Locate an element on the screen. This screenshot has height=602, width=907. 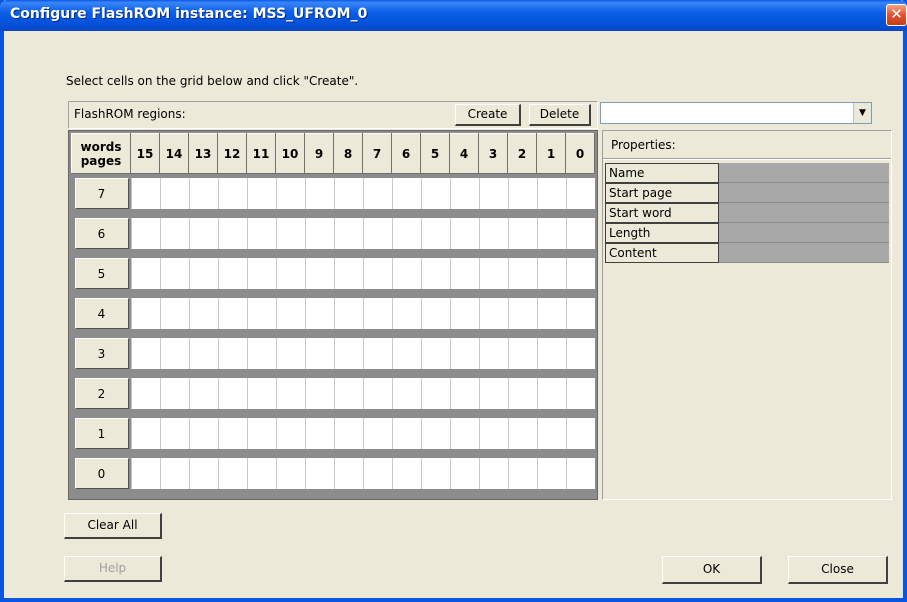
chevron-down-icon: ▼ is located at coordinates (862, 113).